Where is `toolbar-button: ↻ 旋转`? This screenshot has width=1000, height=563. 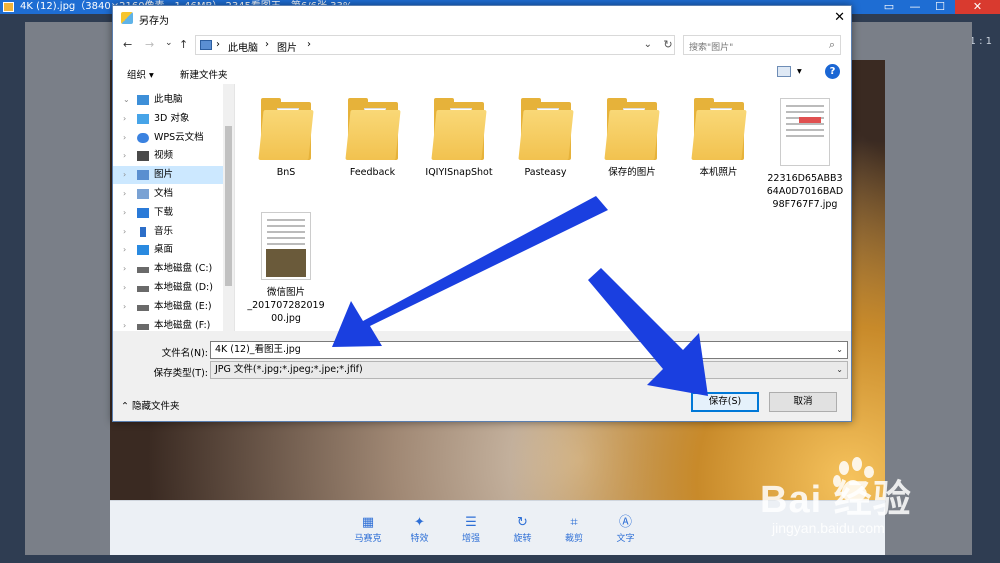
toolbar-button: ↻ 旋转 is located at coordinates (523, 529).